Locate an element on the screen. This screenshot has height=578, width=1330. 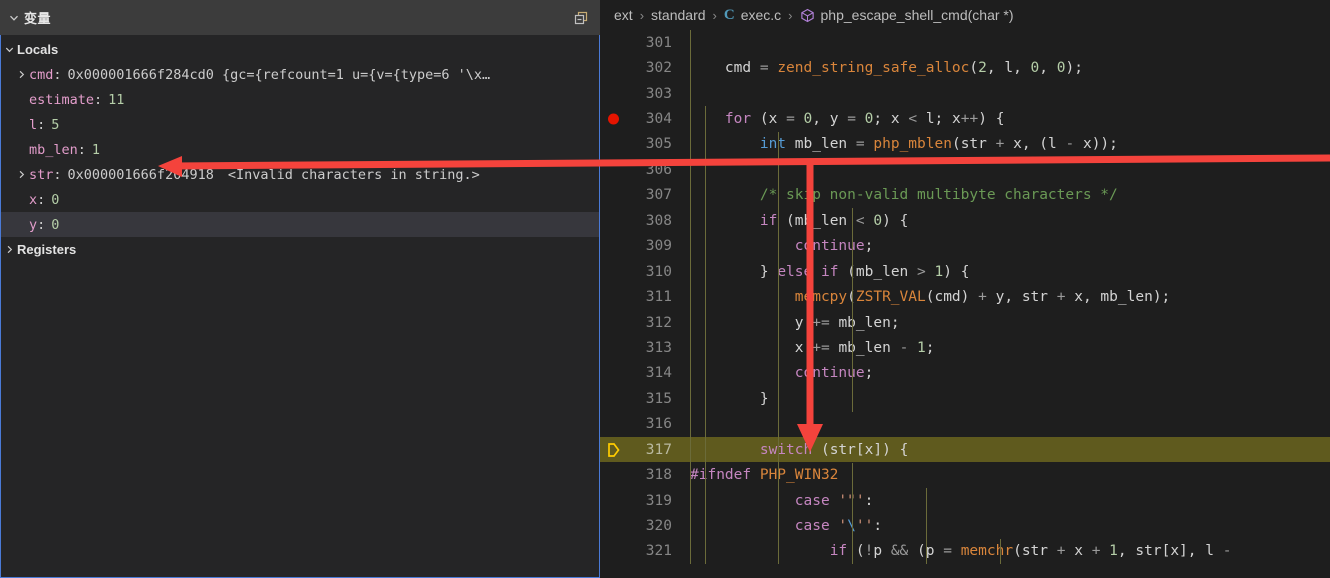
code-line: 319 case '"': is located at coordinates (965, 500).